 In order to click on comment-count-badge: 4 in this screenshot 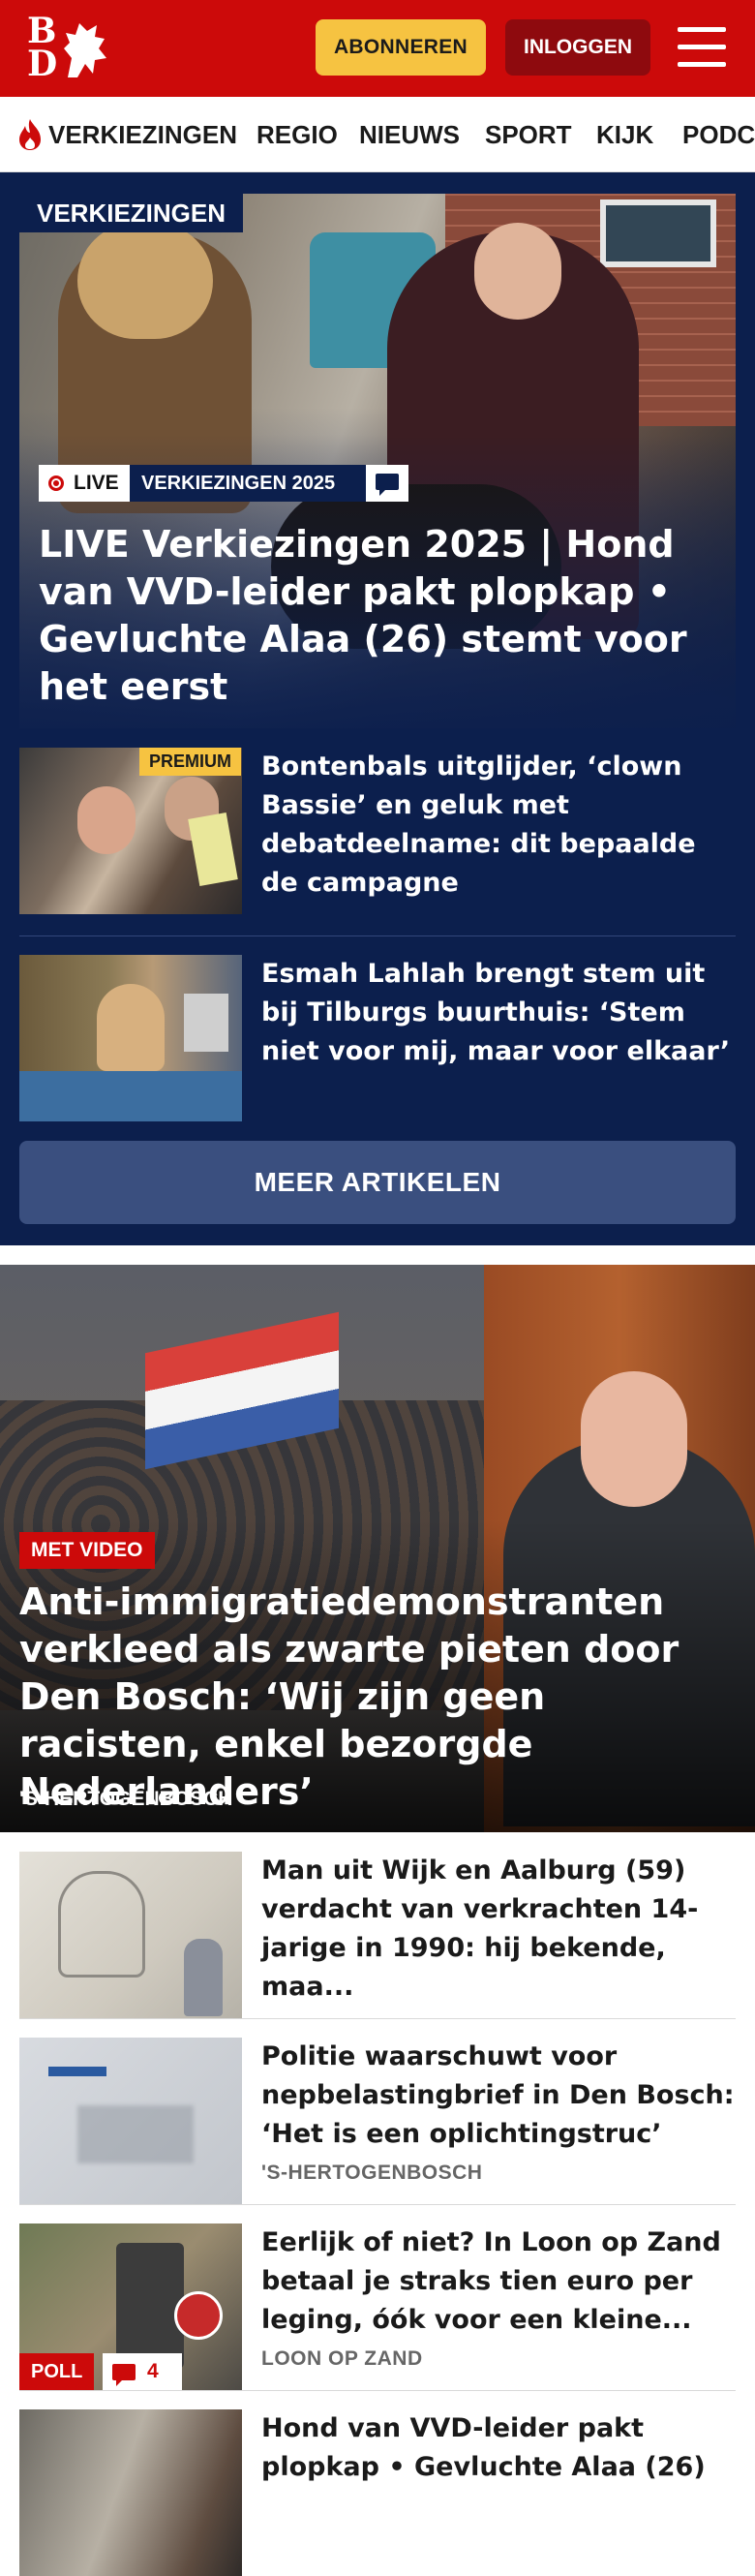, I will do `click(142, 2371)`.